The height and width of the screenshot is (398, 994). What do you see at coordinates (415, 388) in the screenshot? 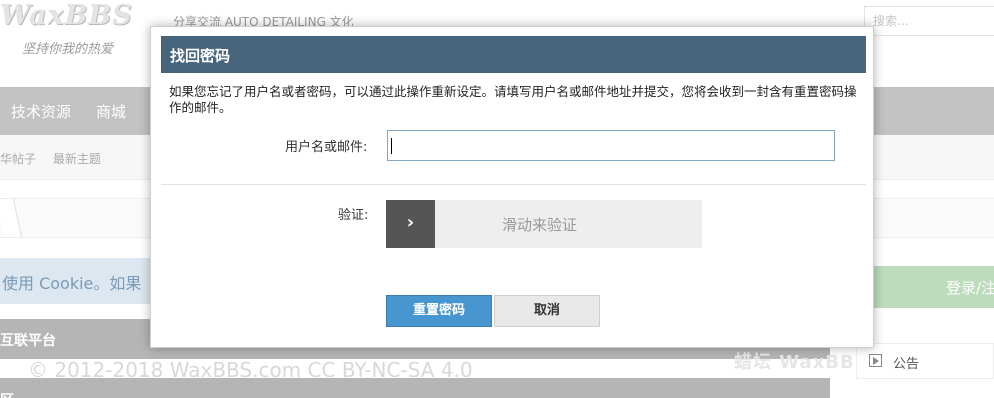
I see `section-header-2: 区` at bounding box center [415, 388].